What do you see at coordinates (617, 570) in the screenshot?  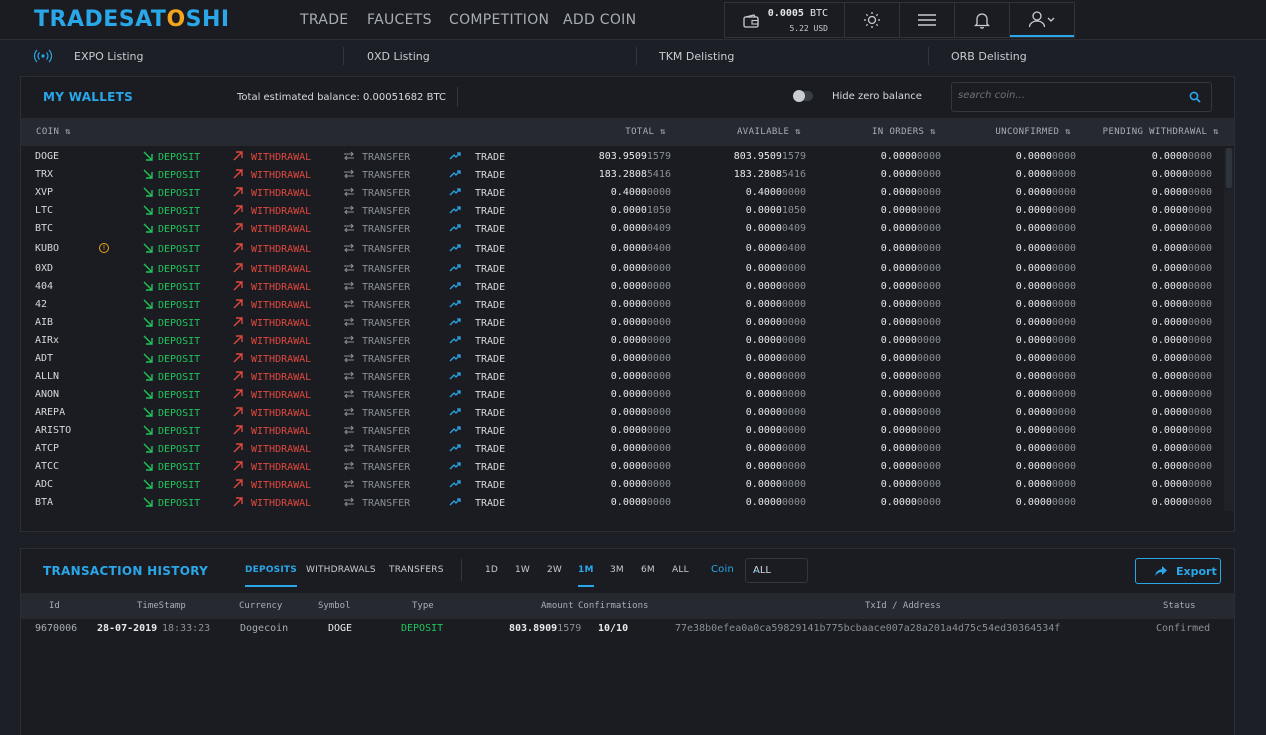 I see `period-3m: 3M` at bounding box center [617, 570].